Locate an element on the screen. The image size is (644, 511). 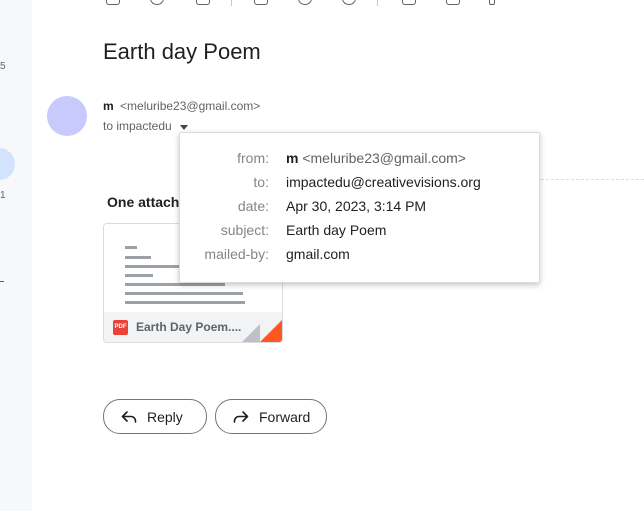
sender-name: m is located at coordinates (108, 106).